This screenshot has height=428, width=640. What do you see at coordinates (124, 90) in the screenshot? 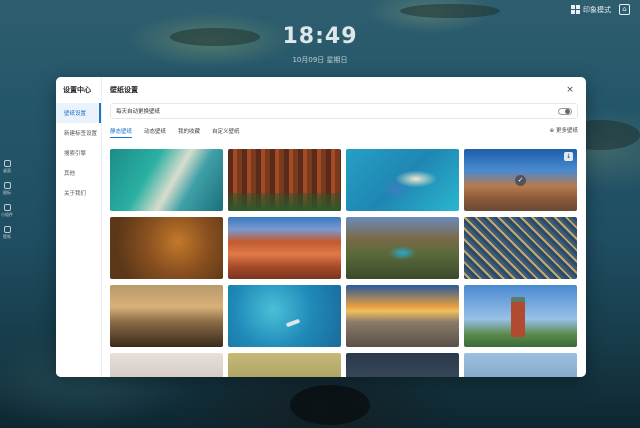
I see `panel-title: 壁纸设置` at bounding box center [124, 90].